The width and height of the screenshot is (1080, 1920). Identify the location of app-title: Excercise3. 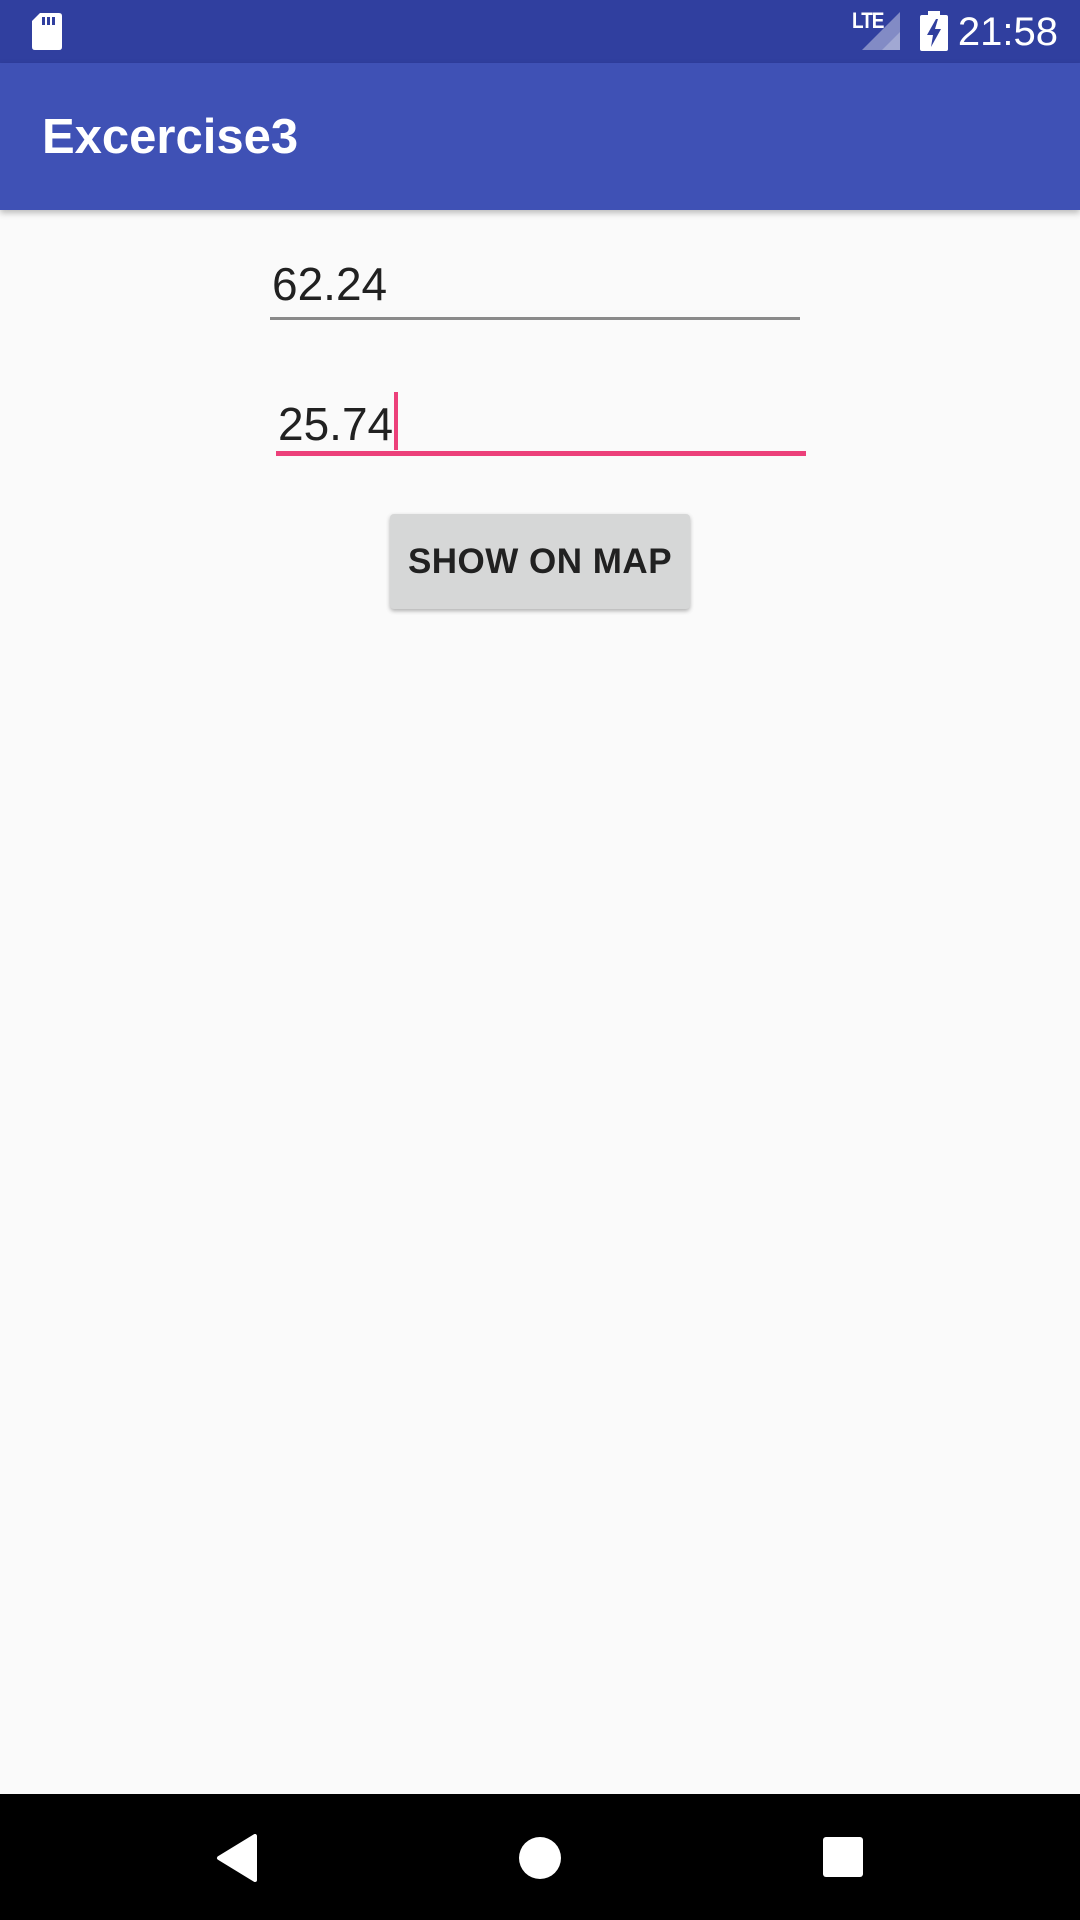
(170, 137).